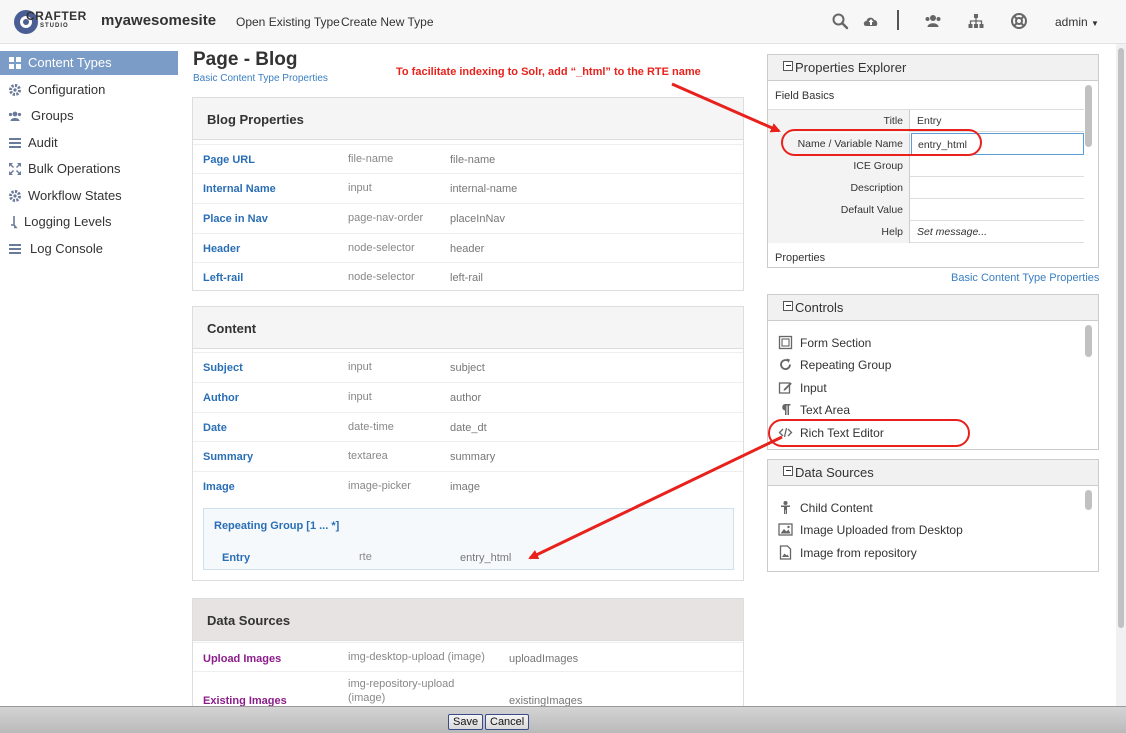 The width and height of the screenshot is (1126, 733). I want to click on image-icon, so click(785, 529).